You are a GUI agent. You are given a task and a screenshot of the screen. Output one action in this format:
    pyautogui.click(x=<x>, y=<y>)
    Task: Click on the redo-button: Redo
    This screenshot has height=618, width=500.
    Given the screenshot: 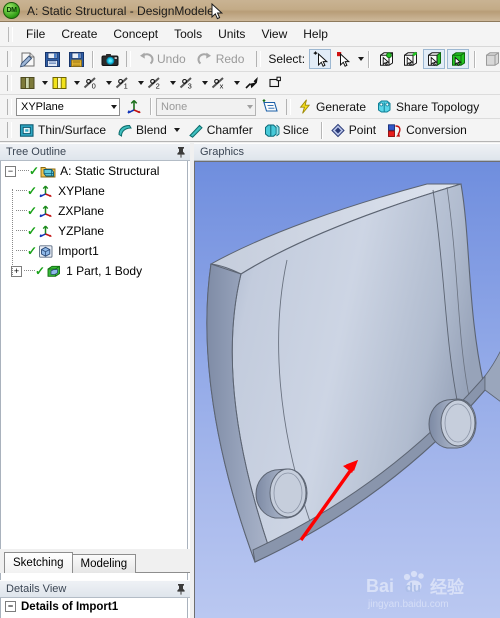 What is the action you would take?
    pyautogui.click(x=223, y=59)
    